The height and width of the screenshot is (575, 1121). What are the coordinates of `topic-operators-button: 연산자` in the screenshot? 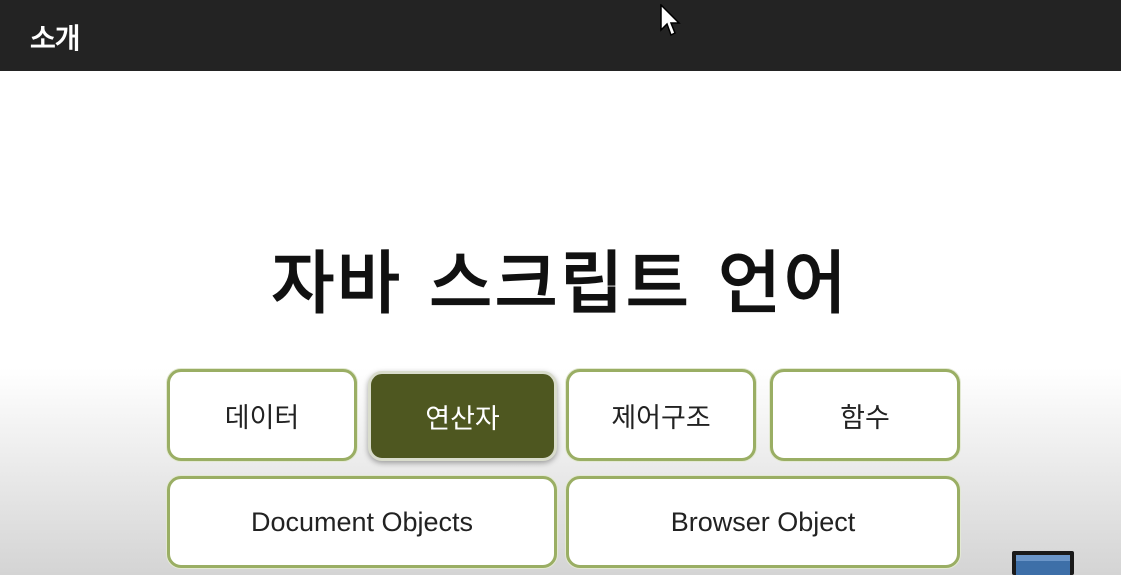 It's located at (462, 416).